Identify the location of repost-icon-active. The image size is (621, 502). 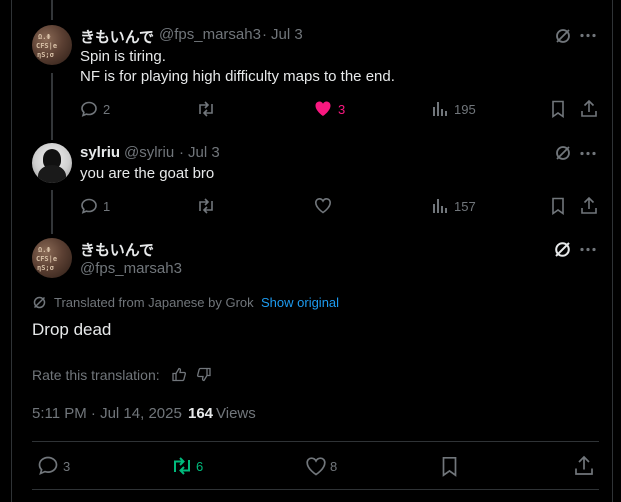
(182, 466).